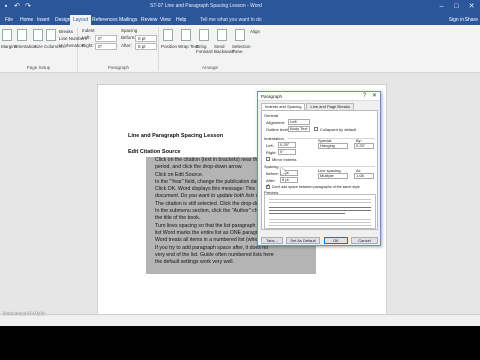 This screenshot has width=480, height=360. I want to click on window-controls: – □ ✕, so click(456, 6).